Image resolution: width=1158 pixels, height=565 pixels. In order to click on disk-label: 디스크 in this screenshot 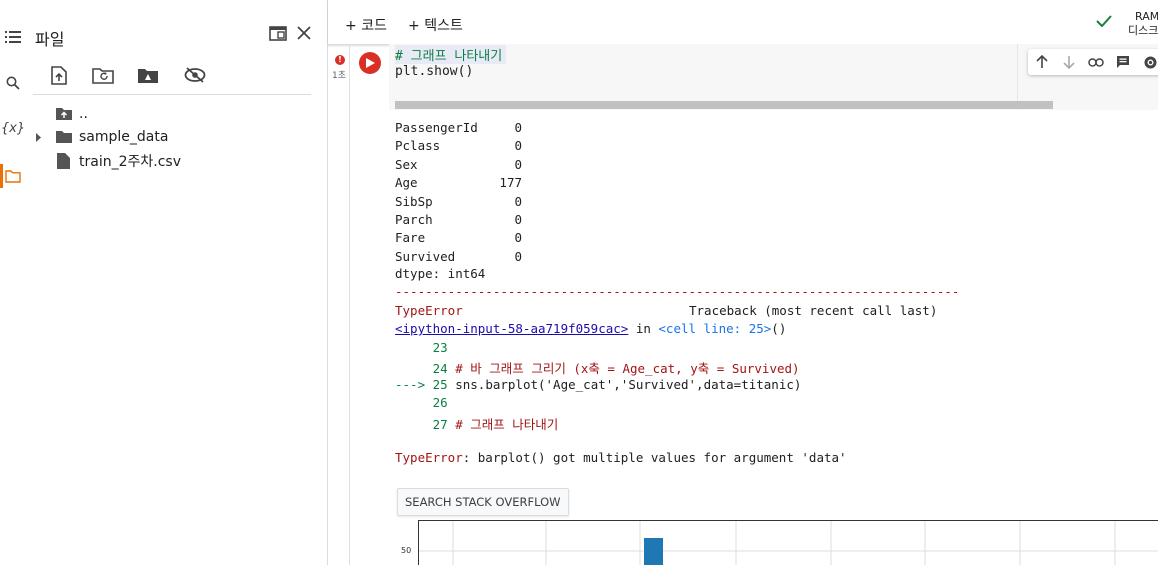, I will do `click(1143, 30)`.